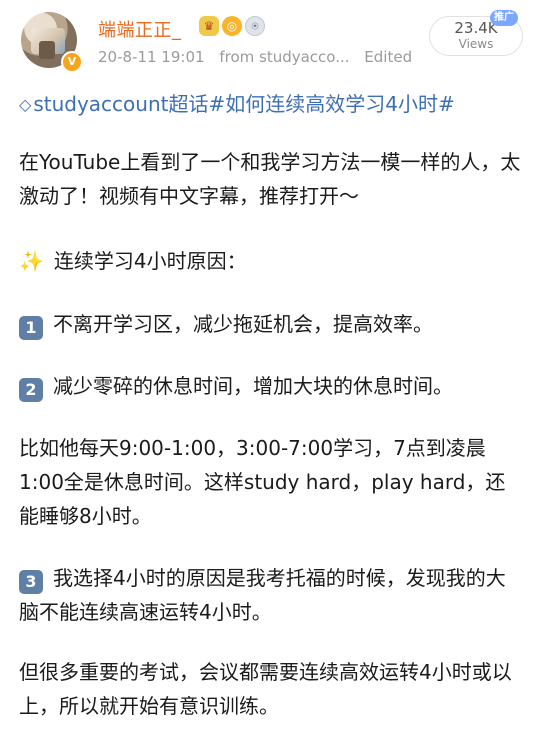 This screenshot has height=735, width=540. What do you see at coordinates (262, 595) in the screenshot?
I see `point-3-text: 我选择4小时的原因是我考托福的时候，发现我的大脑不能连续高速运转4小时。` at bounding box center [262, 595].